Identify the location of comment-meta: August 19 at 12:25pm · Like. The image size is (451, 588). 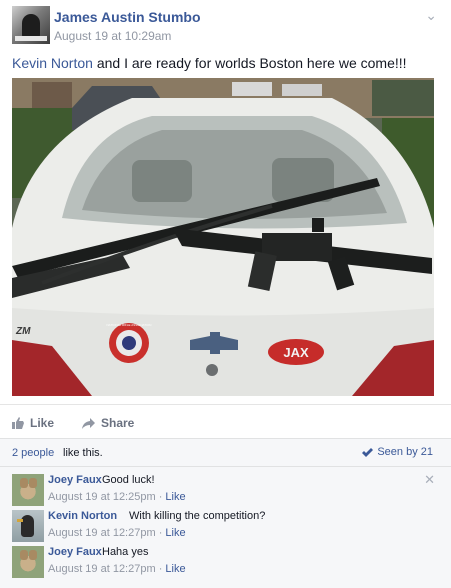
(117, 497).